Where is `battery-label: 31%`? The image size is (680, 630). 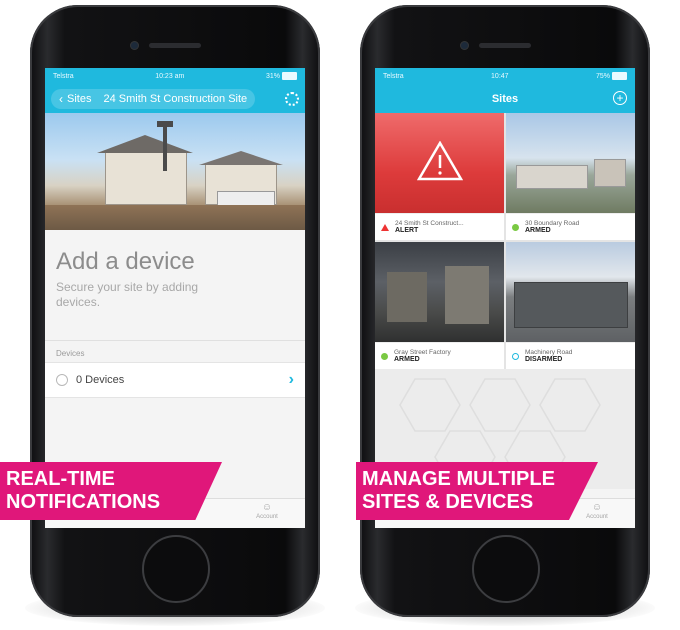 battery-label: 31% is located at coordinates (272, 76).